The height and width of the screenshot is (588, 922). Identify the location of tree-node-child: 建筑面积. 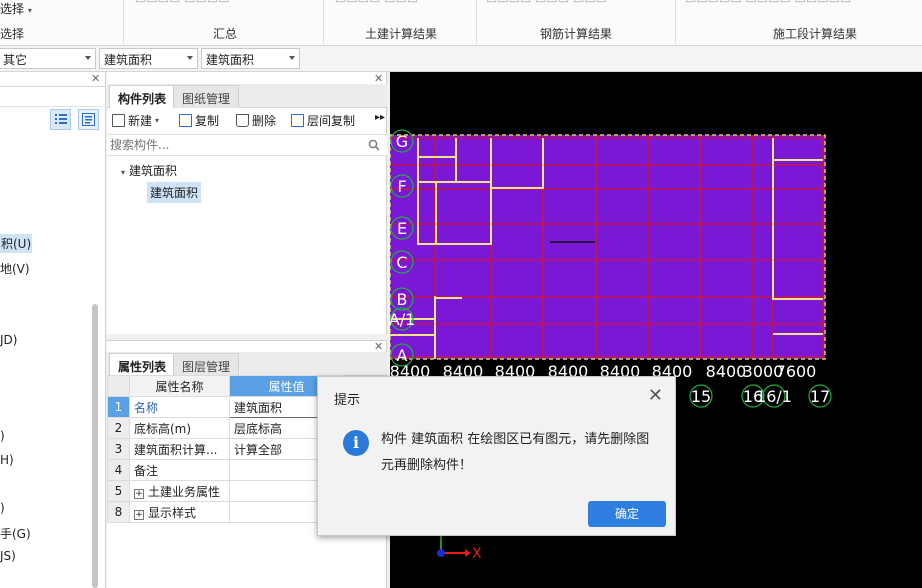
(174, 192).